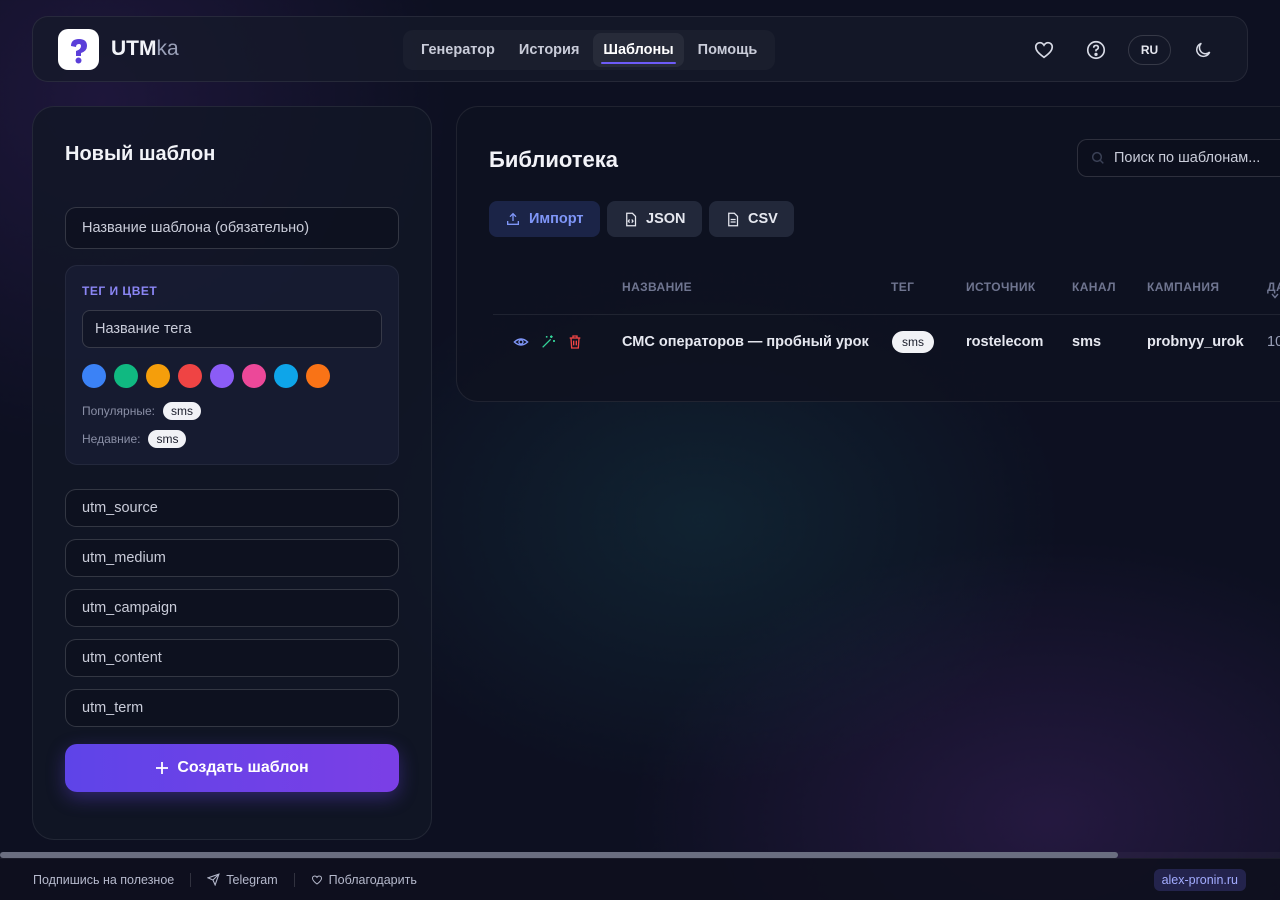 This screenshot has width=1280, height=900. Describe the element at coordinates (549, 50) in the screenshot. I see `nav-history: История` at that location.